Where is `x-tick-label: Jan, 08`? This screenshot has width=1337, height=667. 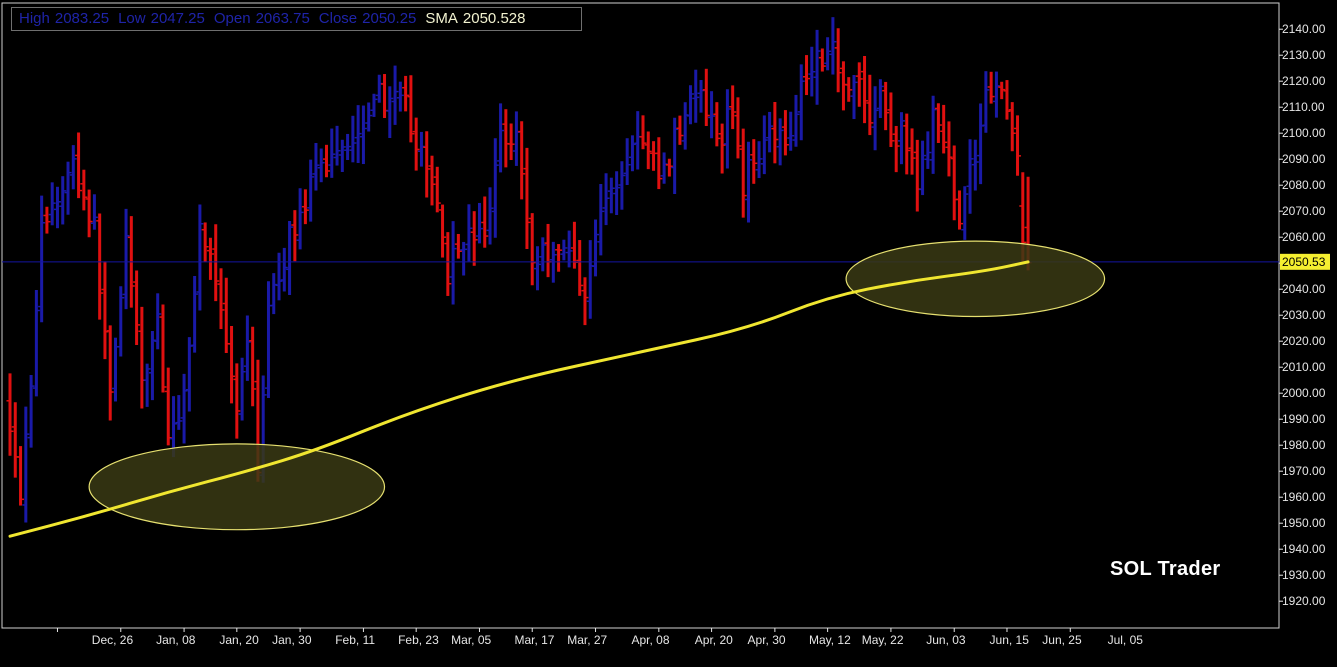 x-tick-label: Jan, 08 is located at coordinates (176, 640).